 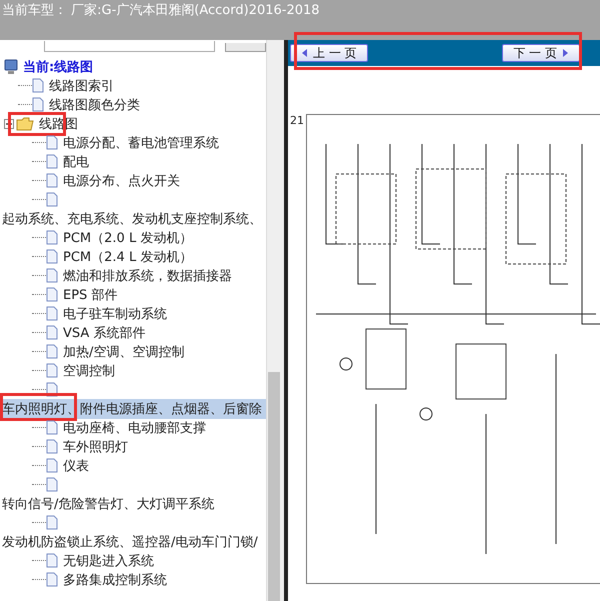 I want to click on scrollbar, so click(x=273, y=320).